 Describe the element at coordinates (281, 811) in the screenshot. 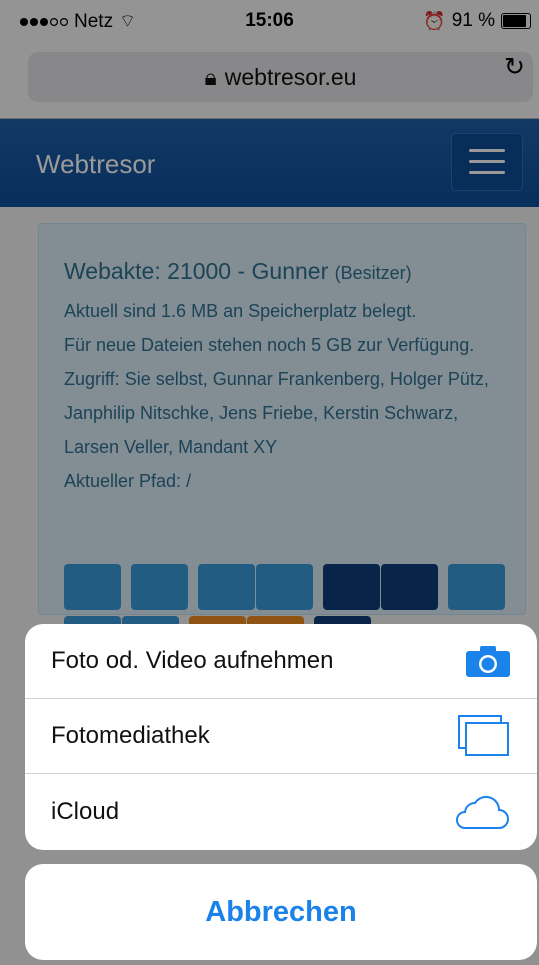

I see `icloud-option: iCloud` at that location.